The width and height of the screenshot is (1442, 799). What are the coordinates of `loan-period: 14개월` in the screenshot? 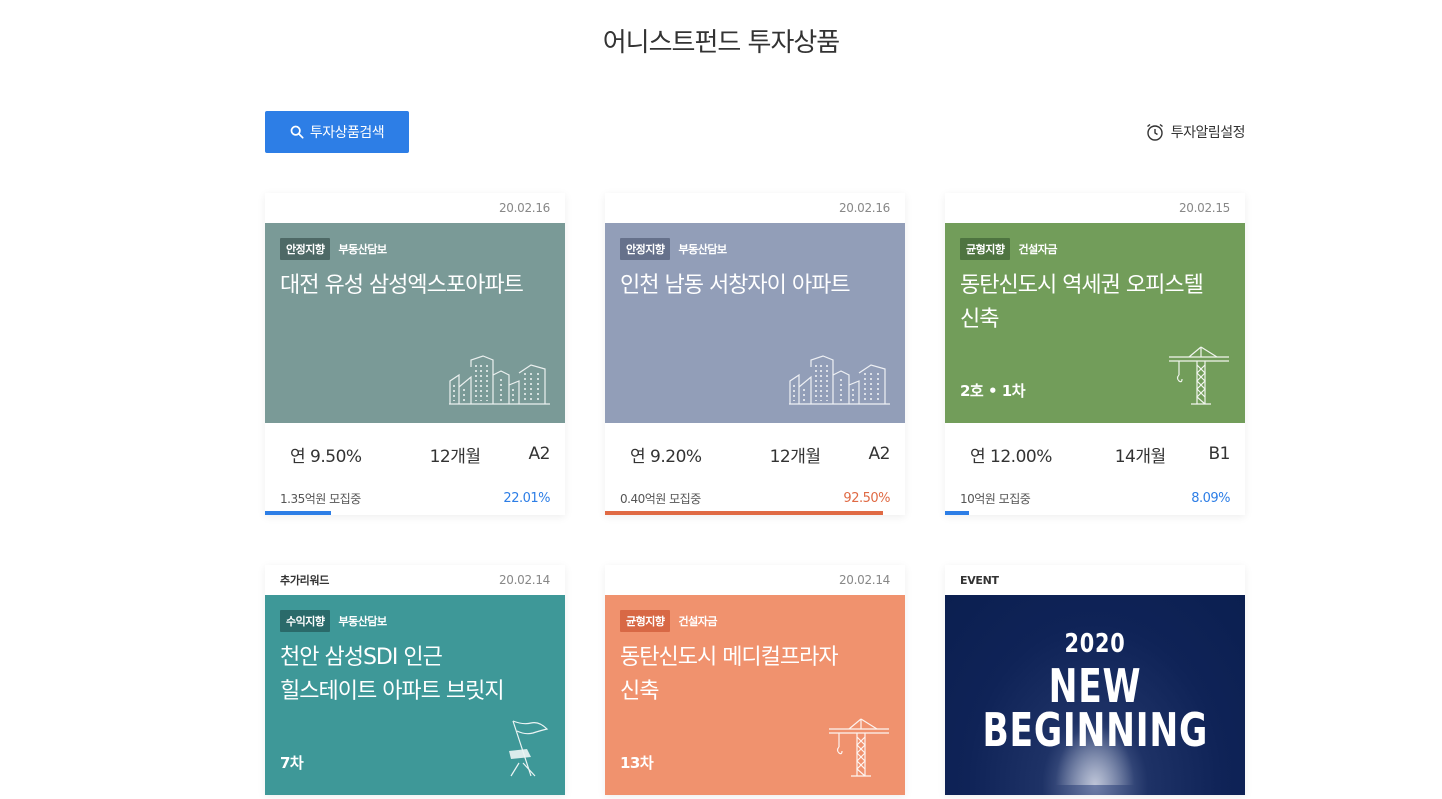 It's located at (1140, 456).